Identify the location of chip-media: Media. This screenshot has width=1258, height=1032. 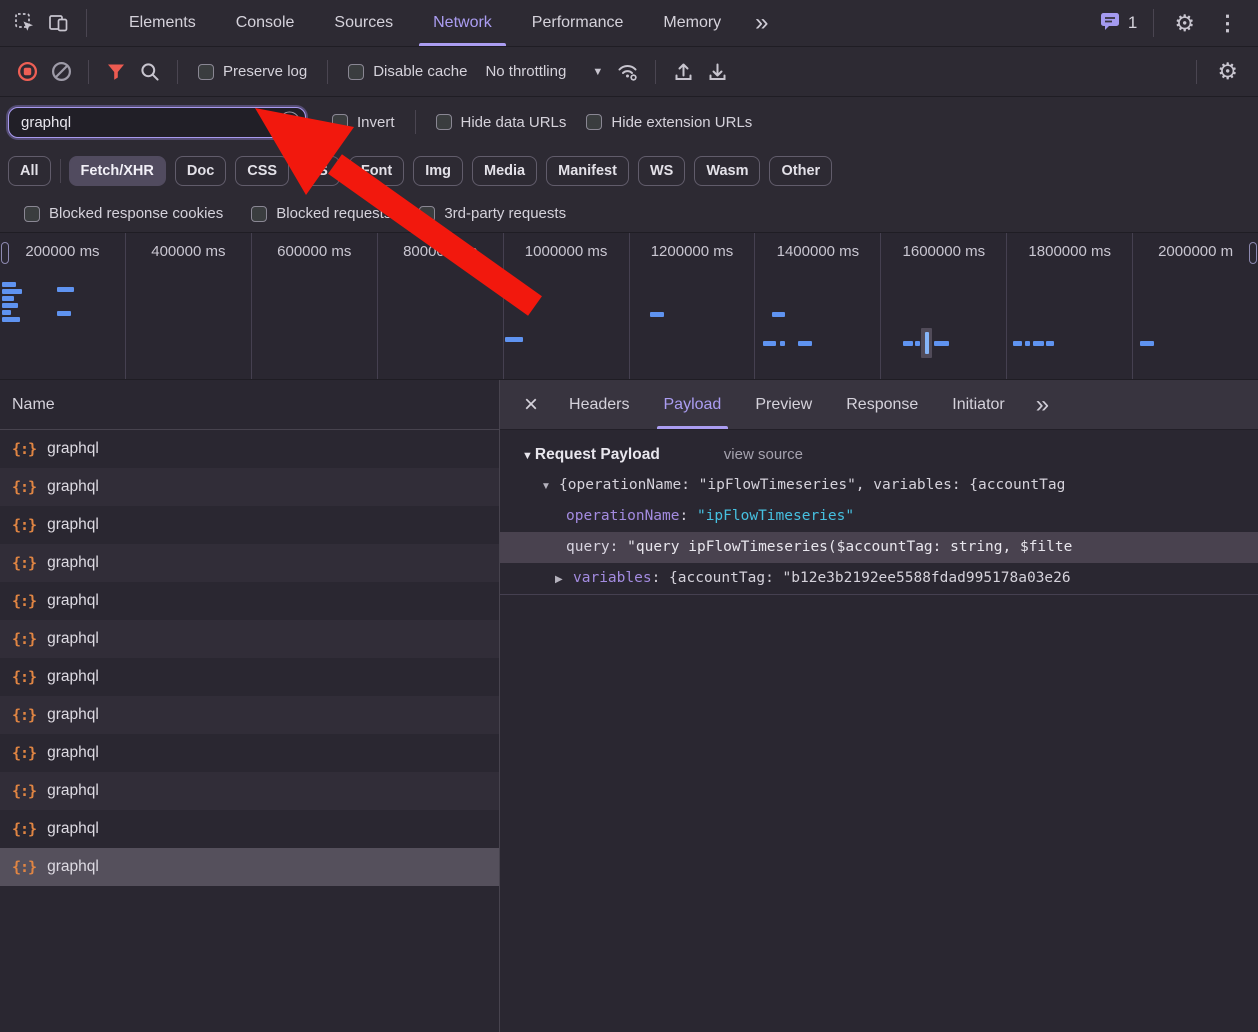
(505, 171).